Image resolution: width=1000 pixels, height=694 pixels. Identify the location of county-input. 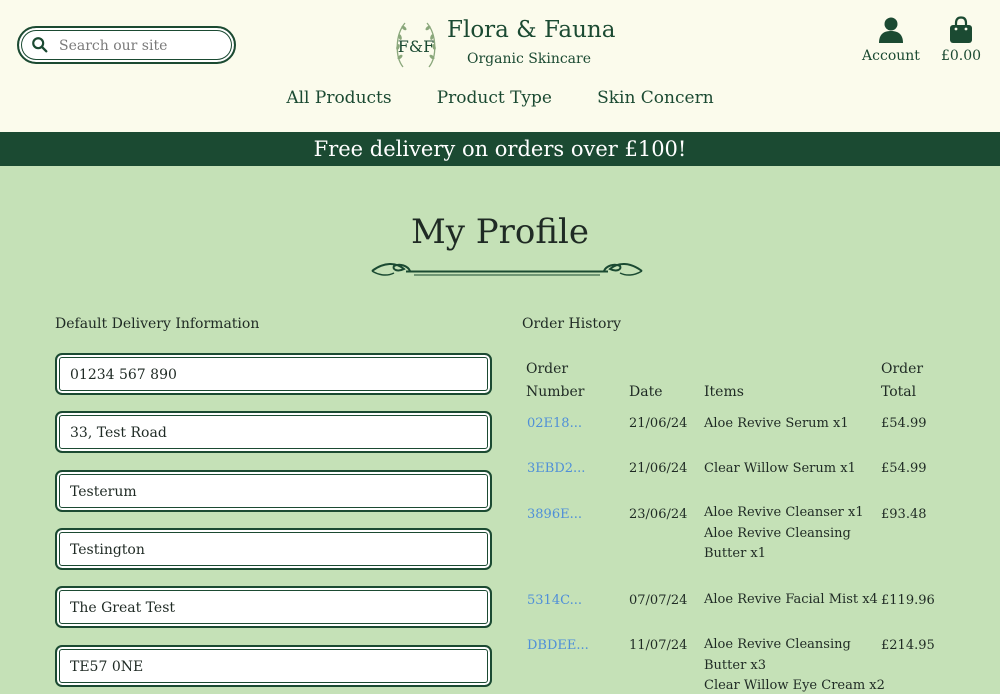
(270, 608).